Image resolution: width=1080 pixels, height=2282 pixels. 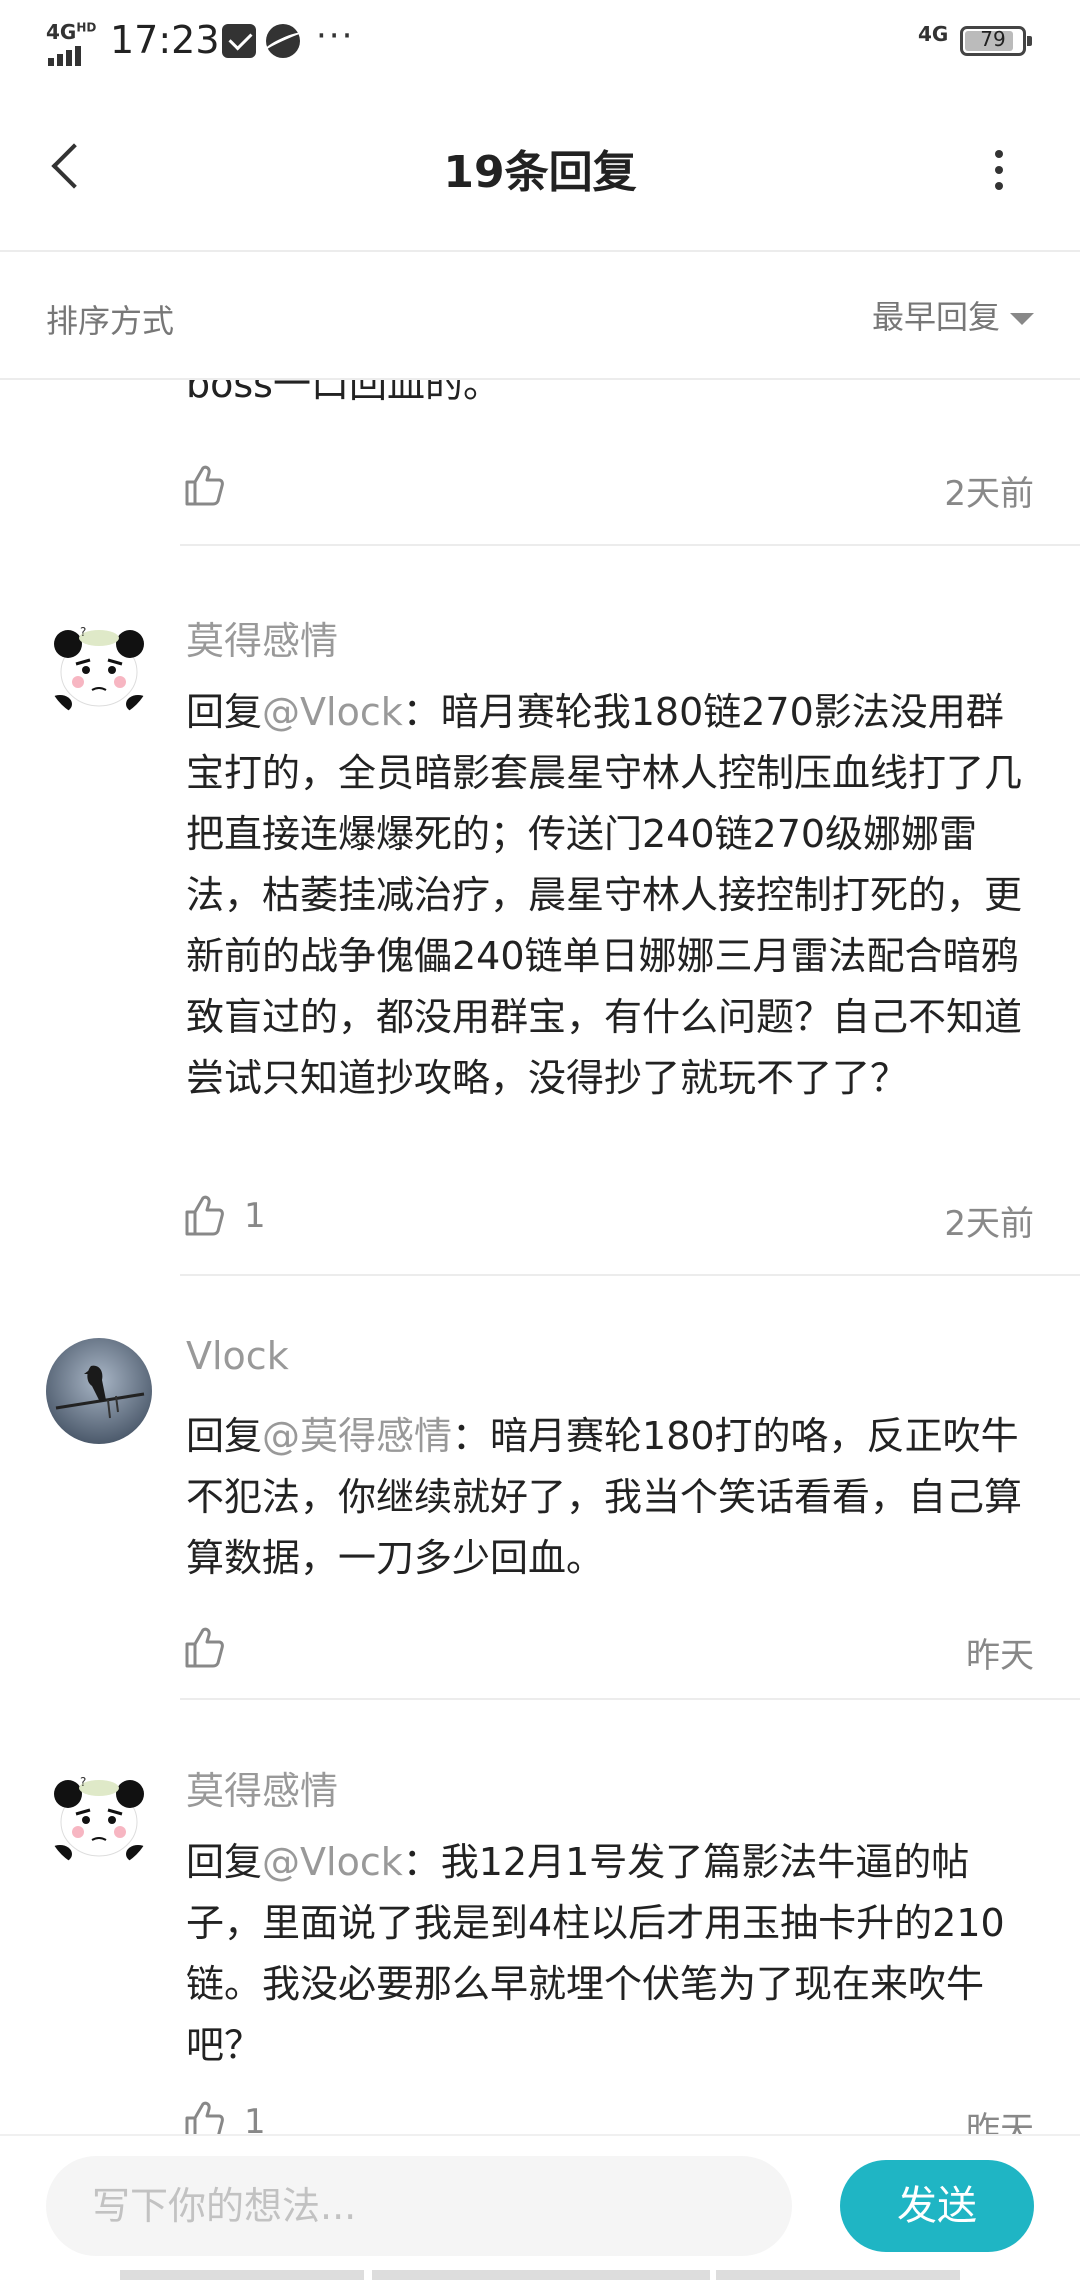 I want to click on mention-link: @莫得感情, so click(x=357, y=1436).